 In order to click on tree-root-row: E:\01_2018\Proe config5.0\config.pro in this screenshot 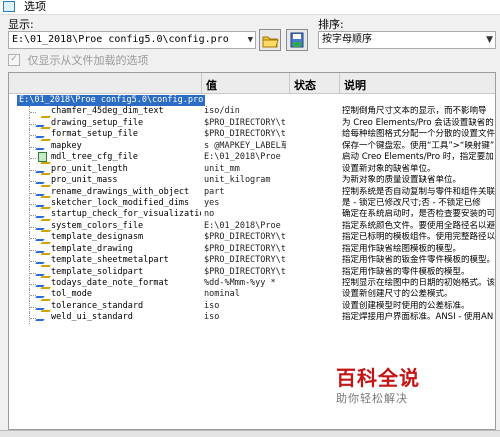, I will do `click(252, 100)`.